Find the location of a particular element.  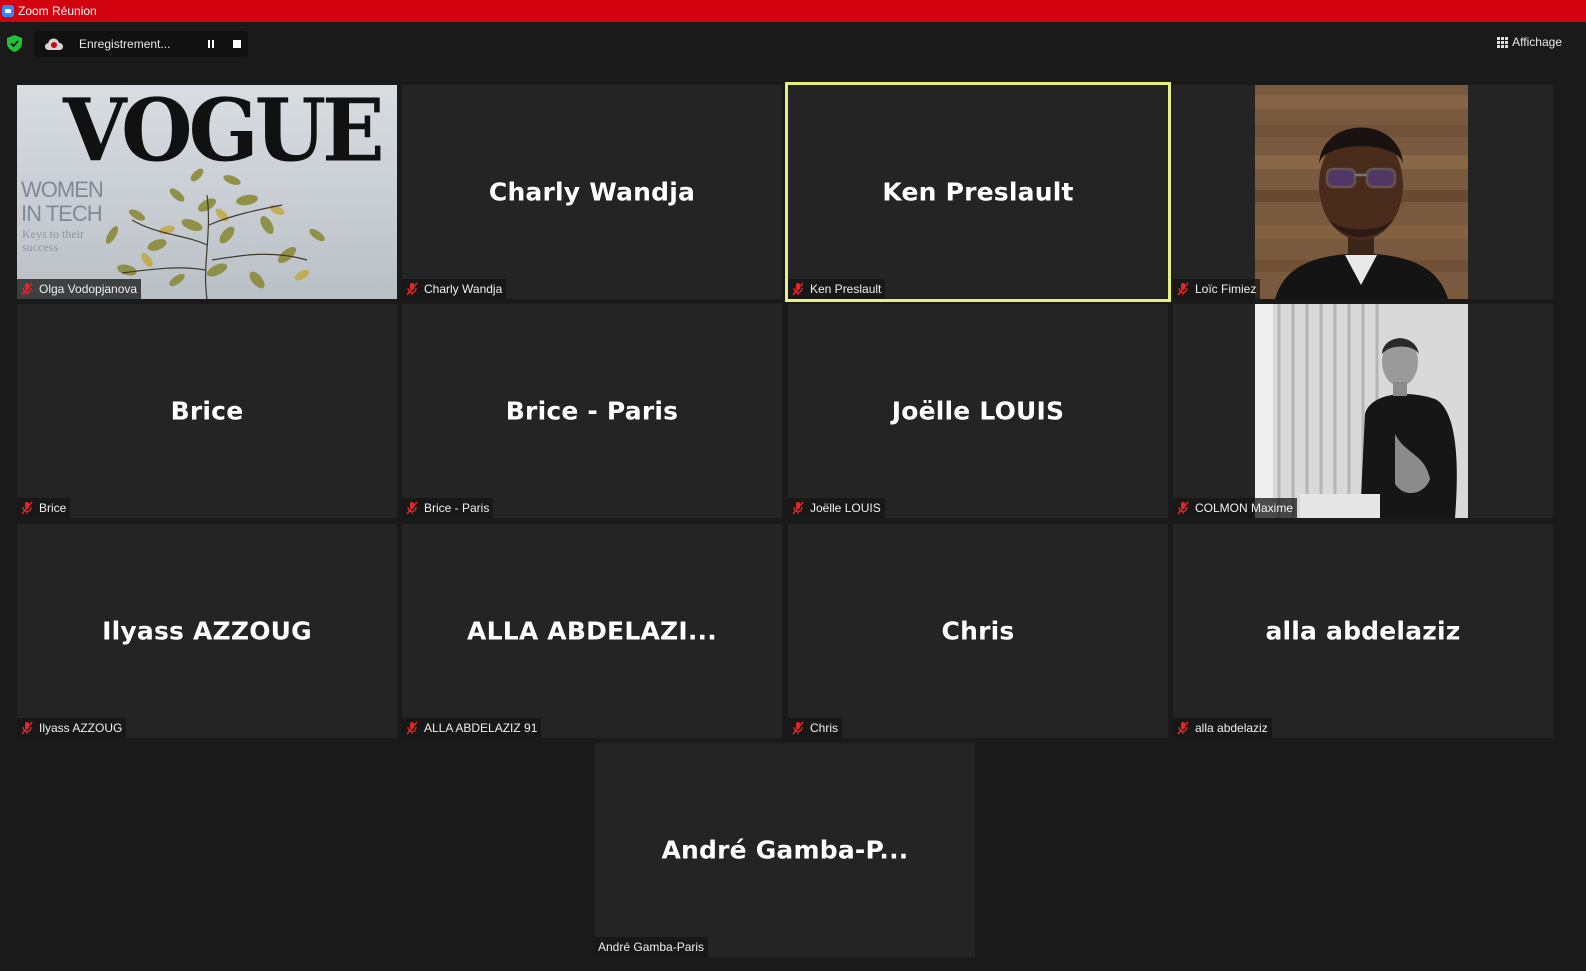

participant-label-text: Brice is located at coordinates (53, 508).